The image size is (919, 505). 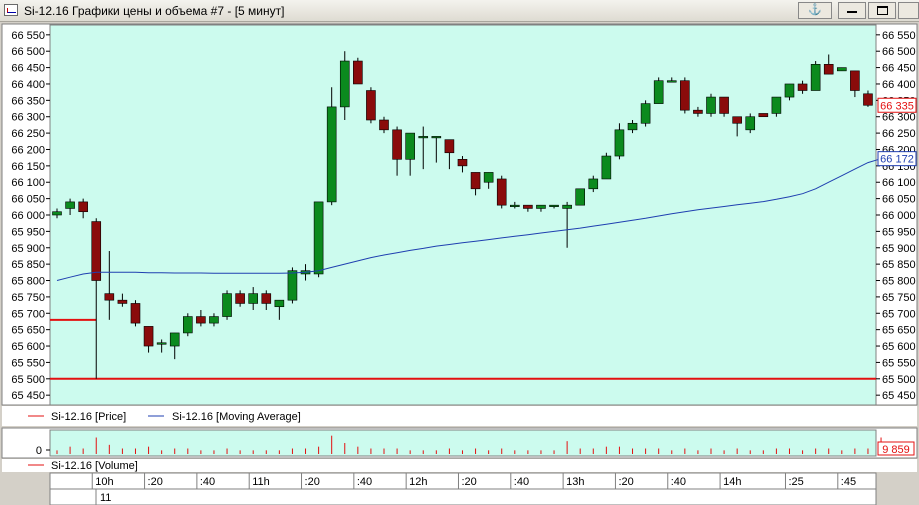 I want to click on price-tag: 66 172, so click(x=897, y=159).